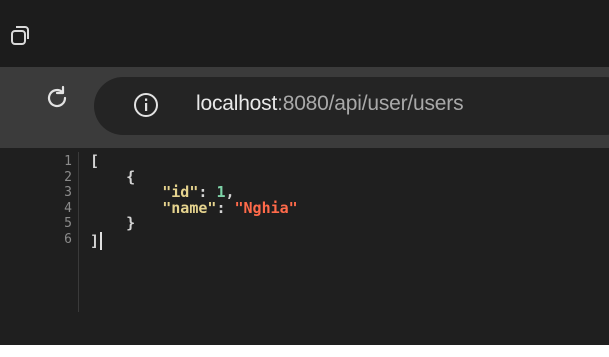 The image size is (609, 357). What do you see at coordinates (95, 240) in the screenshot?
I see `close-bracket: ]` at bounding box center [95, 240].